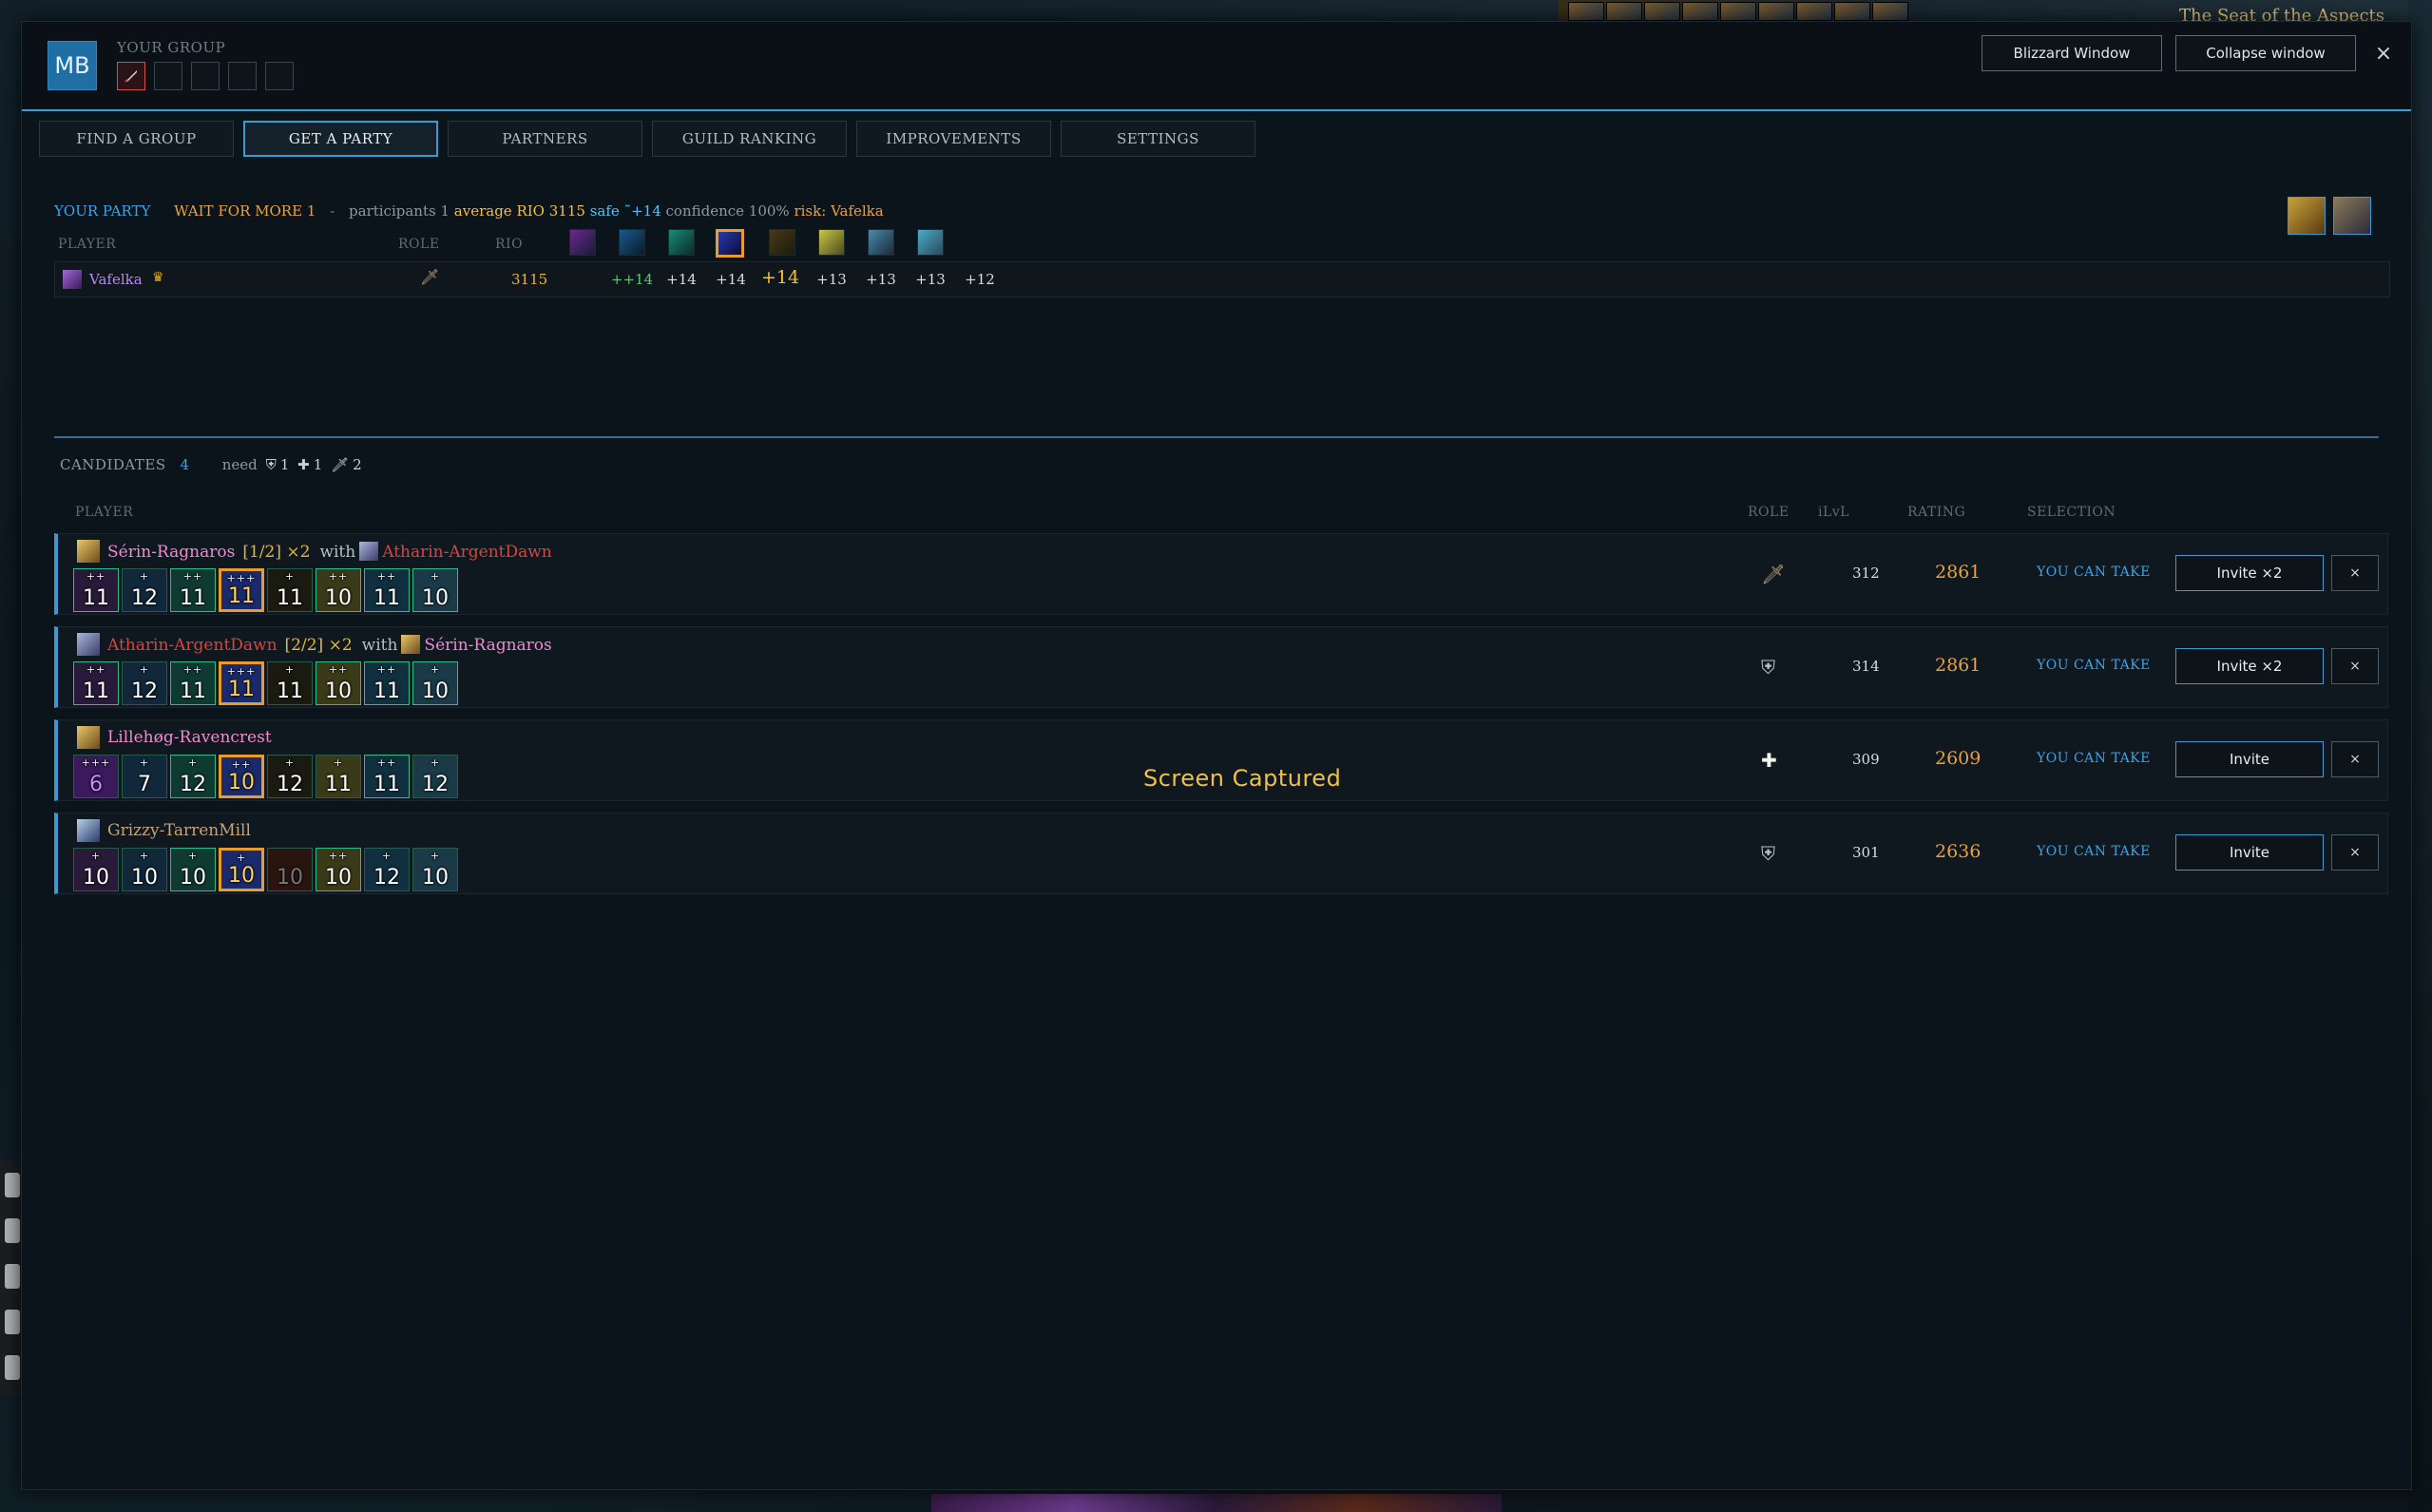  Describe the element at coordinates (1773, 574) in the screenshot. I see `dps-role-icon: 🗡` at that location.